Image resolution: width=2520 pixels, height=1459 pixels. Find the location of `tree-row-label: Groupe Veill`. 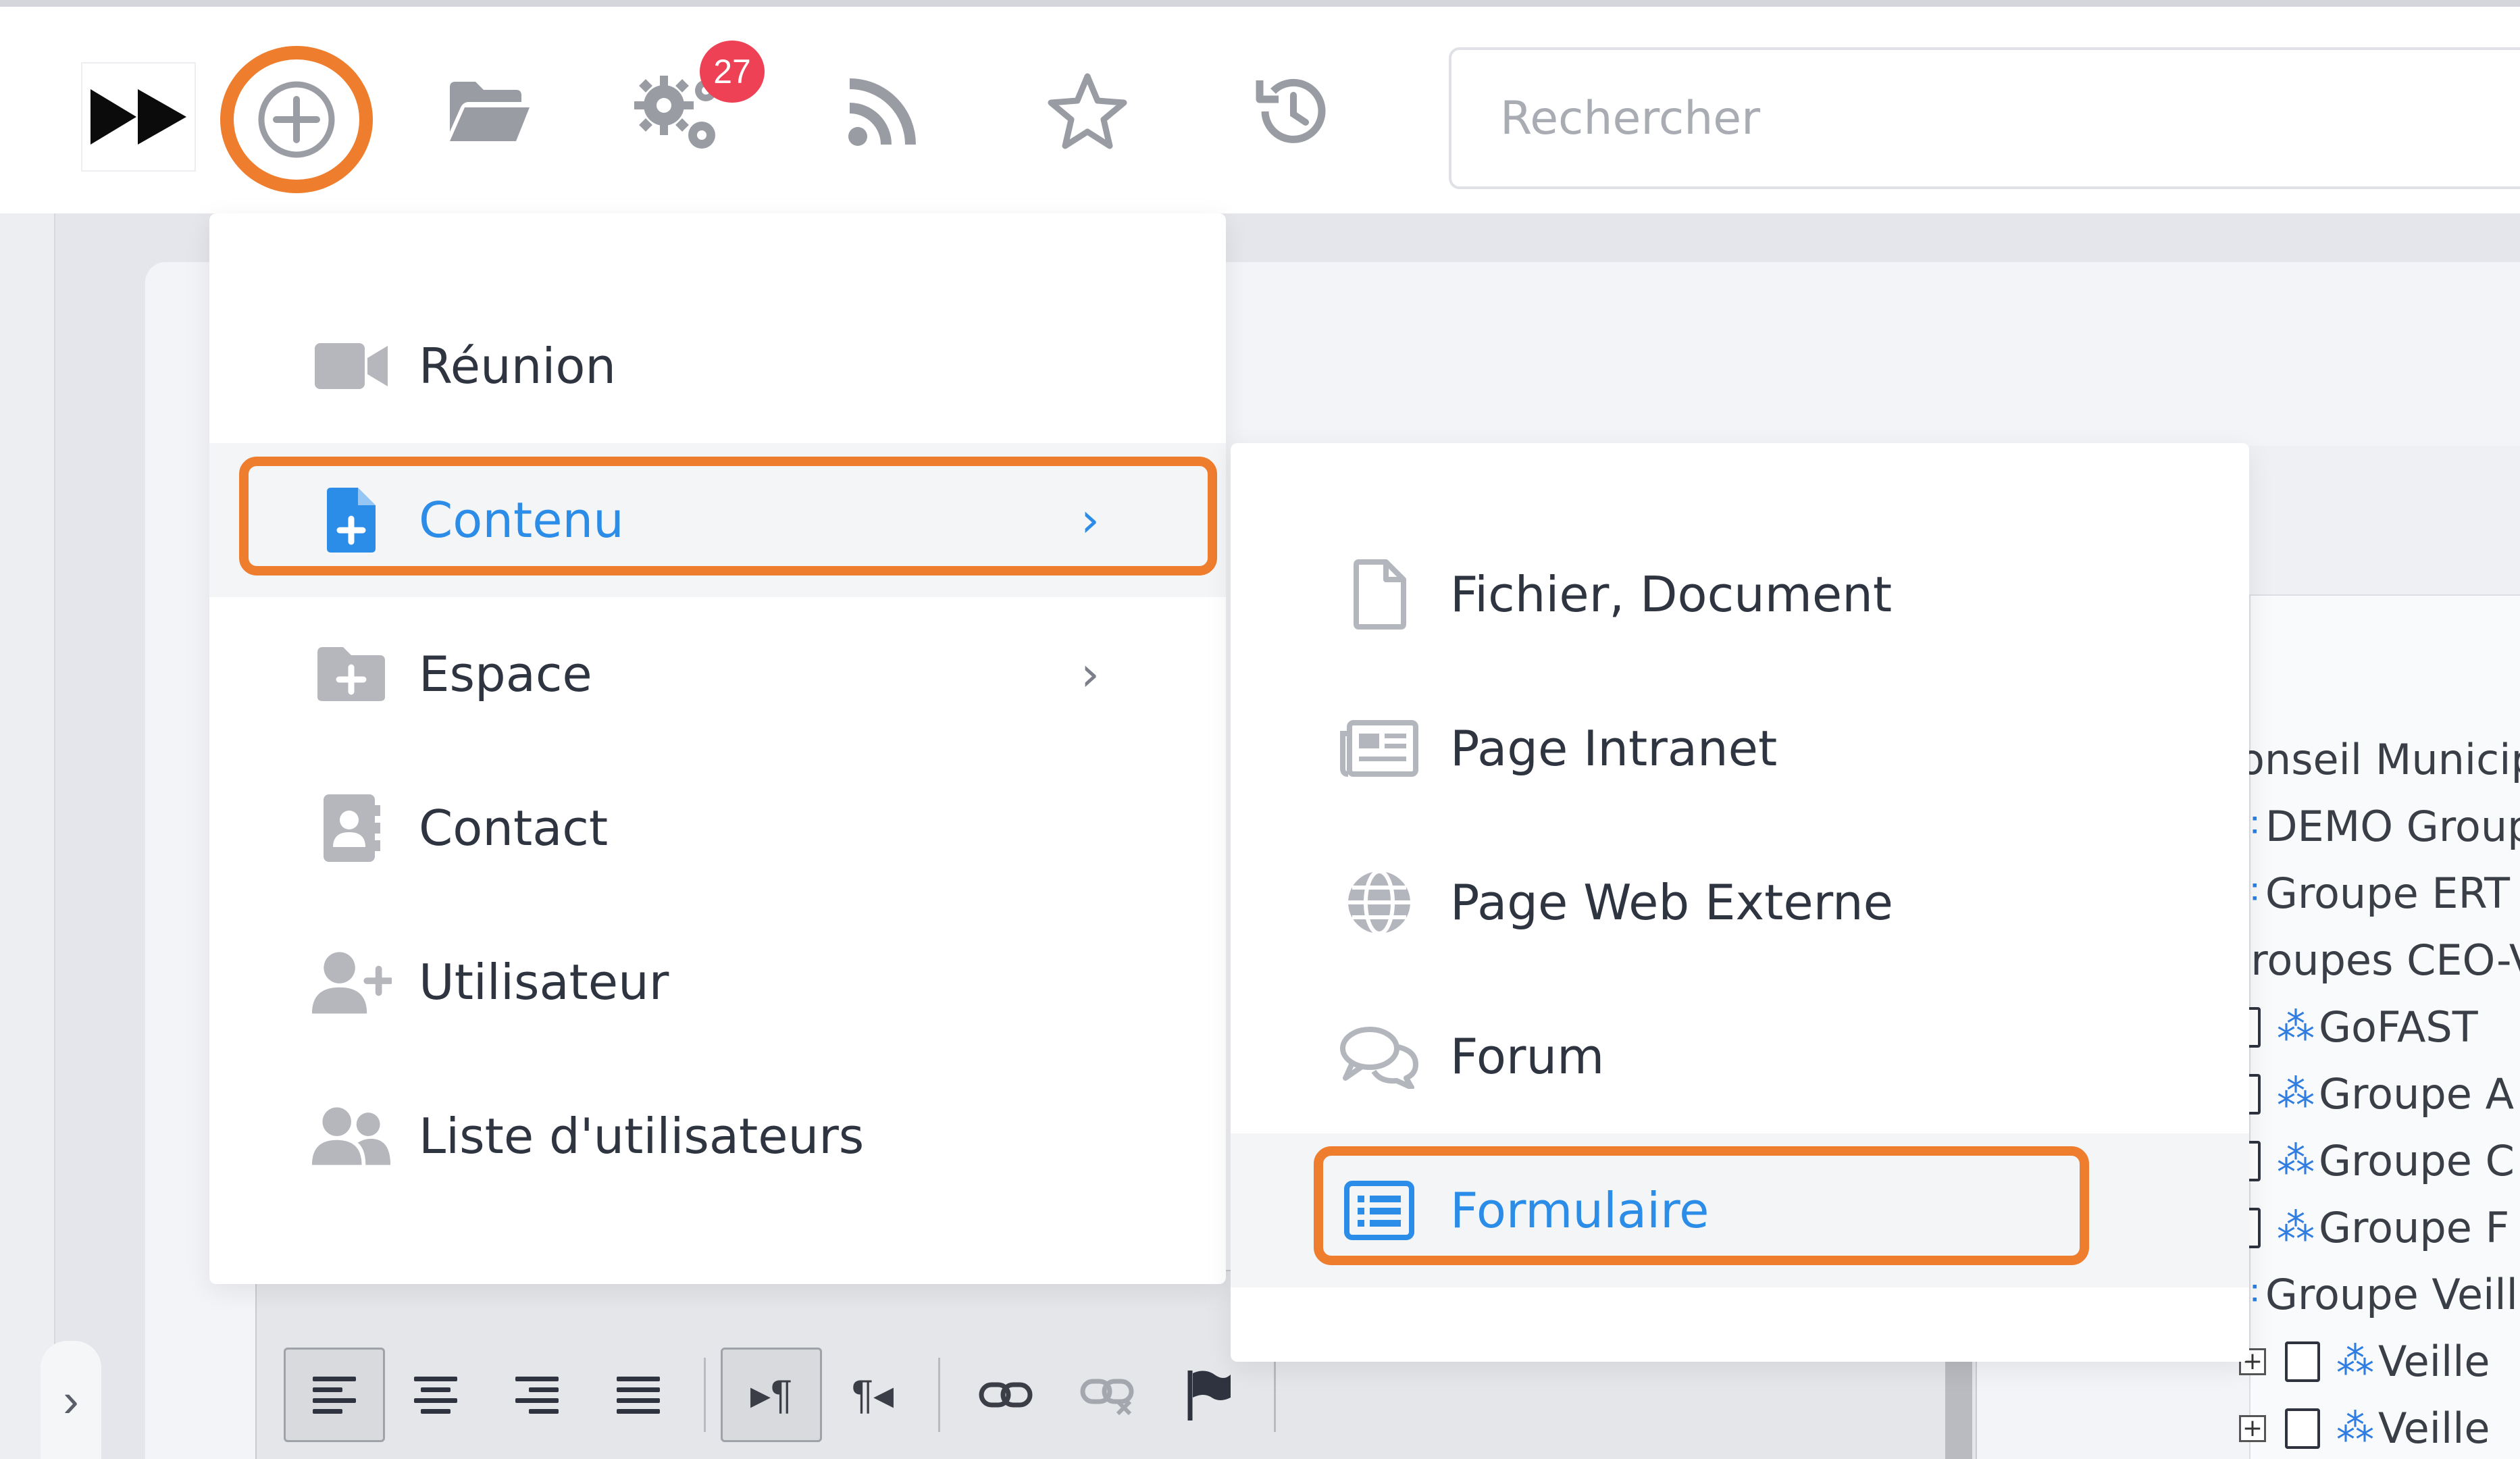

tree-row-label: Groupe Veill is located at coordinates (2391, 1294).